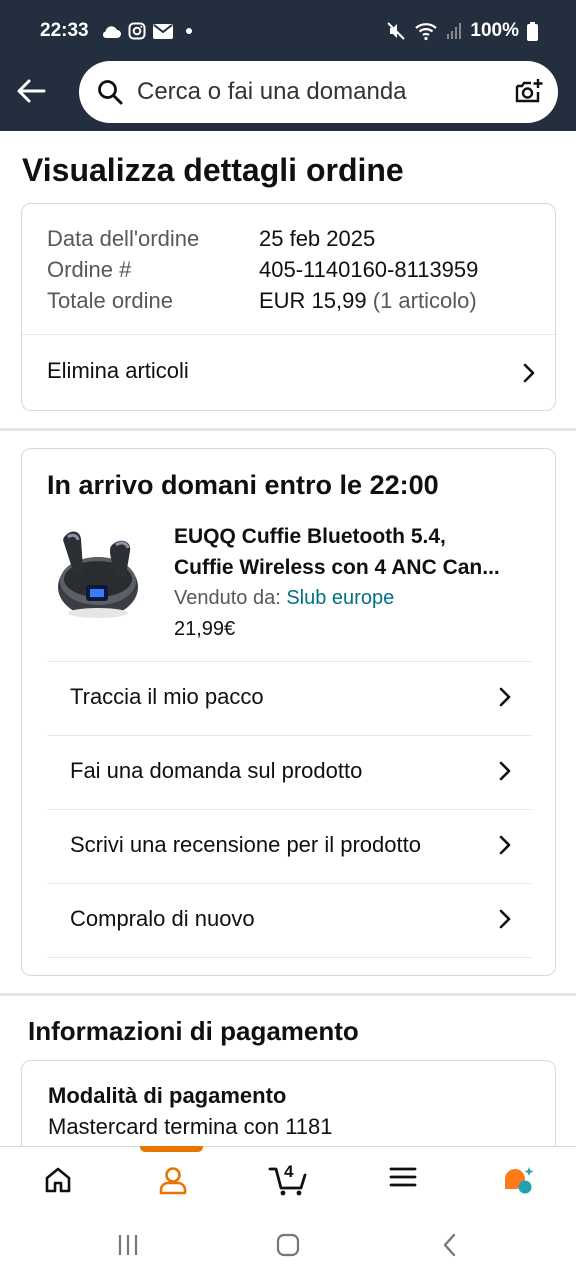  Describe the element at coordinates (213, 170) in the screenshot. I see `page-title: Visualizza dettagli ordine` at that location.